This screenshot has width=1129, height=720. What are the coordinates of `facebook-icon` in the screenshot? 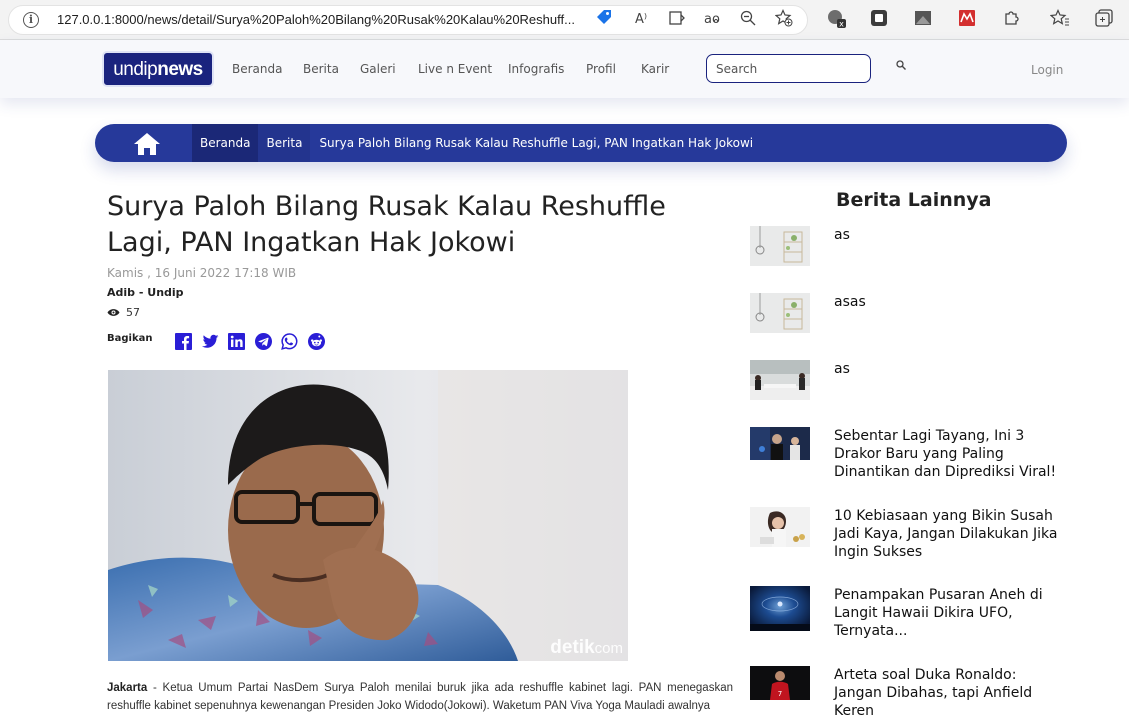 It's located at (183, 341).